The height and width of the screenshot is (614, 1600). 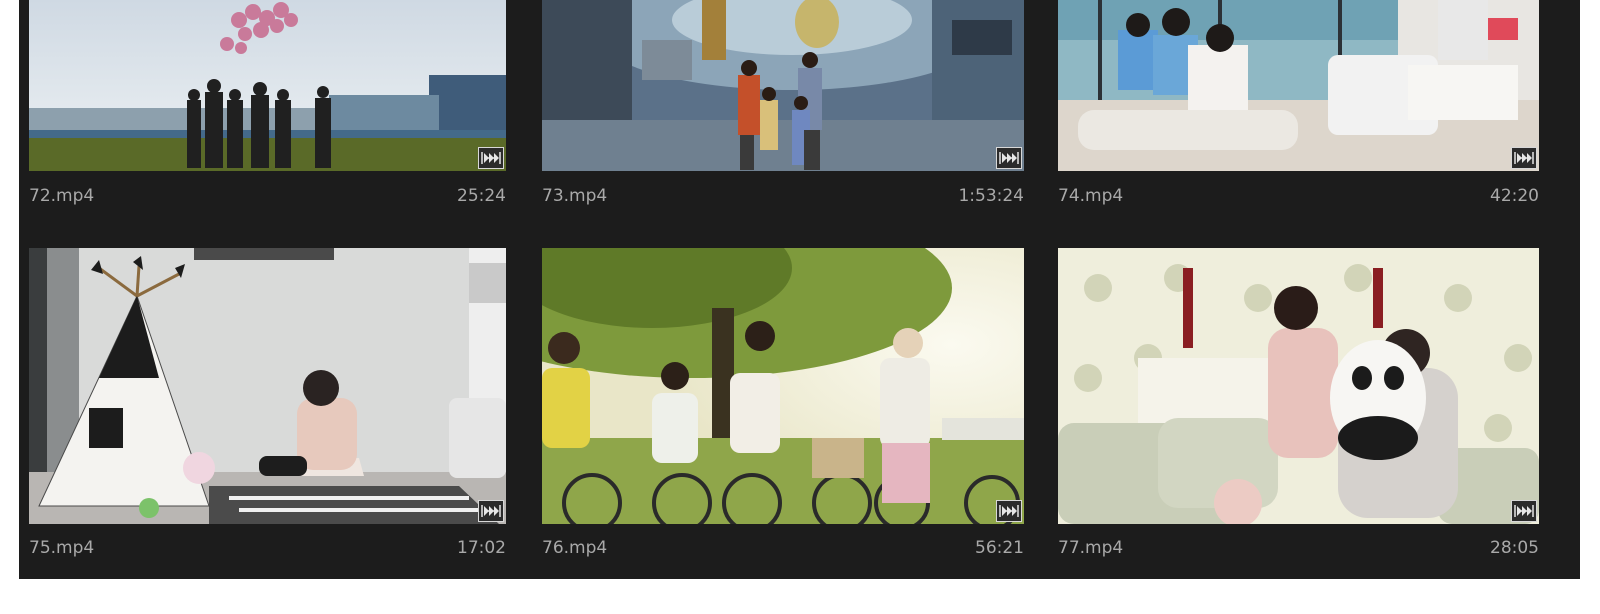 What do you see at coordinates (481, 548) in the screenshot?
I see `clip-duration: 17:02` at bounding box center [481, 548].